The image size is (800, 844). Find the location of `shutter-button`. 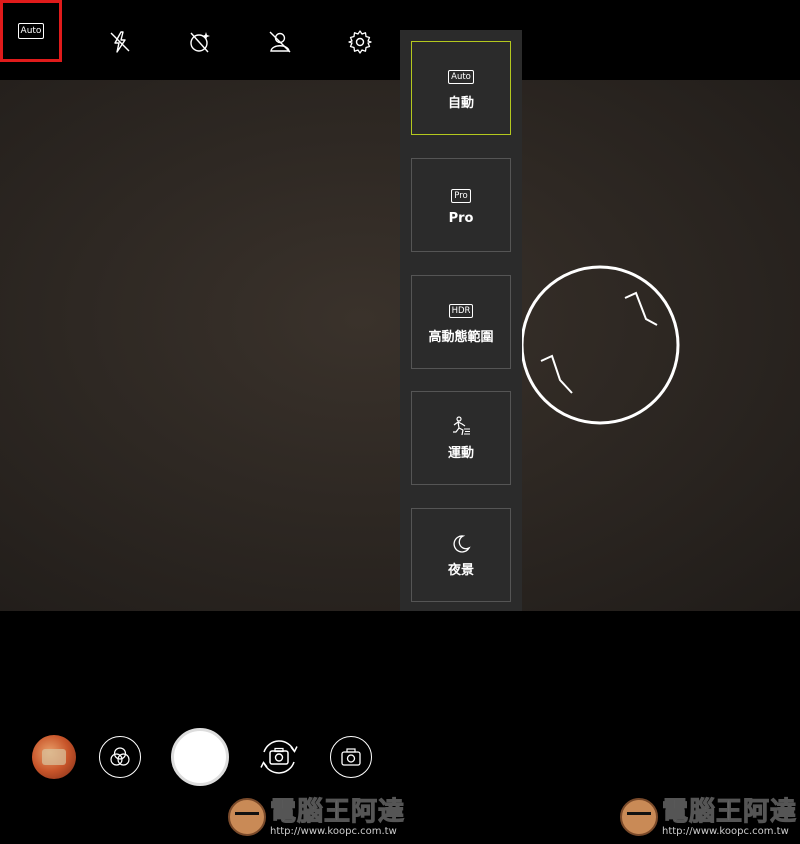

shutter-button is located at coordinates (200, 757).